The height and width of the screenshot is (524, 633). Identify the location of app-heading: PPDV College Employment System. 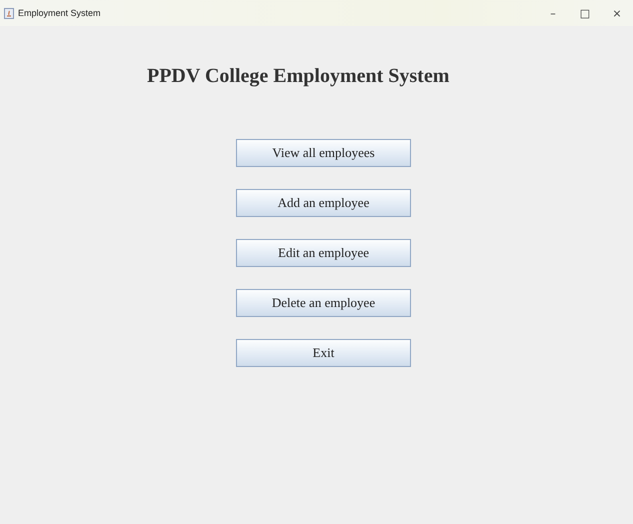
(298, 76).